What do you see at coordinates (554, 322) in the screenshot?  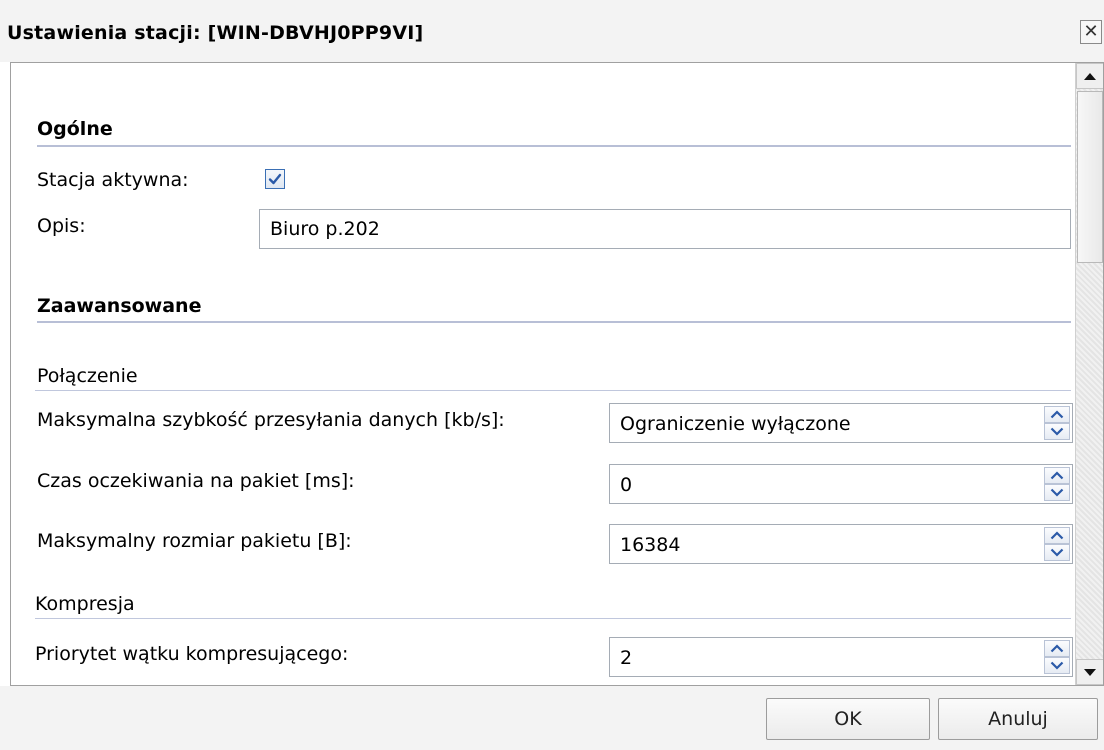 I see `section-divider-advanced` at bounding box center [554, 322].